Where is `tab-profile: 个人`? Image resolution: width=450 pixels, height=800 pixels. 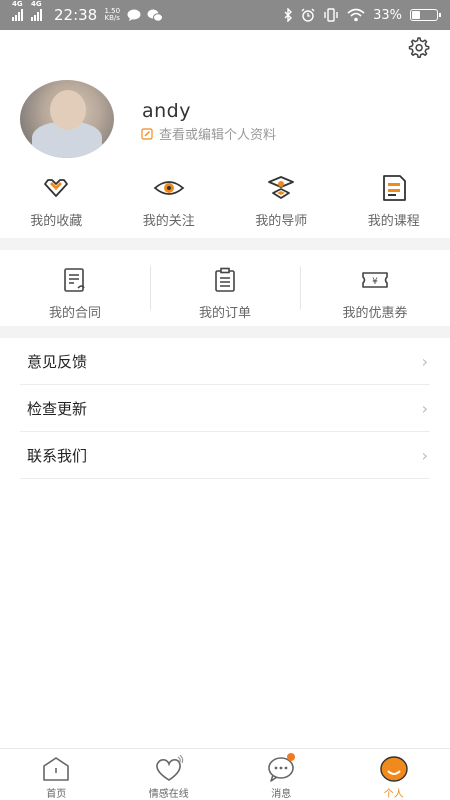 tab-profile: 个人 is located at coordinates (394, 774).